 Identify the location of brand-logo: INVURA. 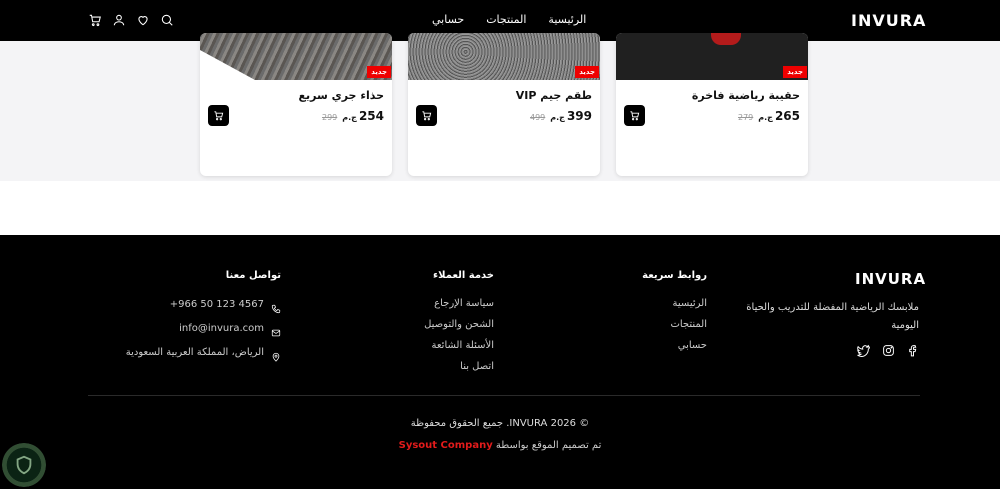
(888, 20).